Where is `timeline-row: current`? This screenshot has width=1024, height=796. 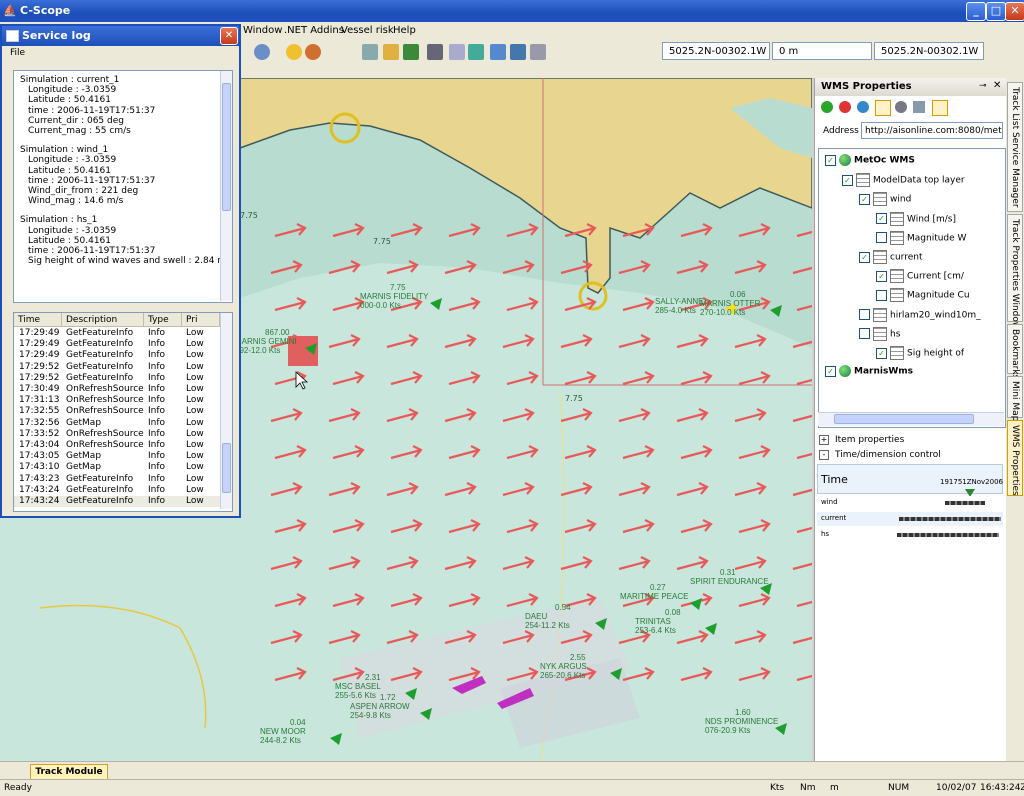
timeline-row: current is located at coordinates (910, 519).